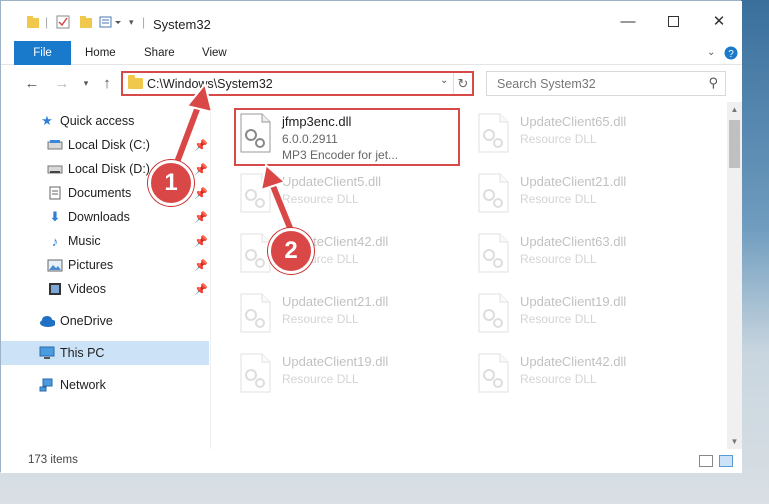 The image size is (769, 504). I want to click on item-count: 173 items, so click(53, 460).